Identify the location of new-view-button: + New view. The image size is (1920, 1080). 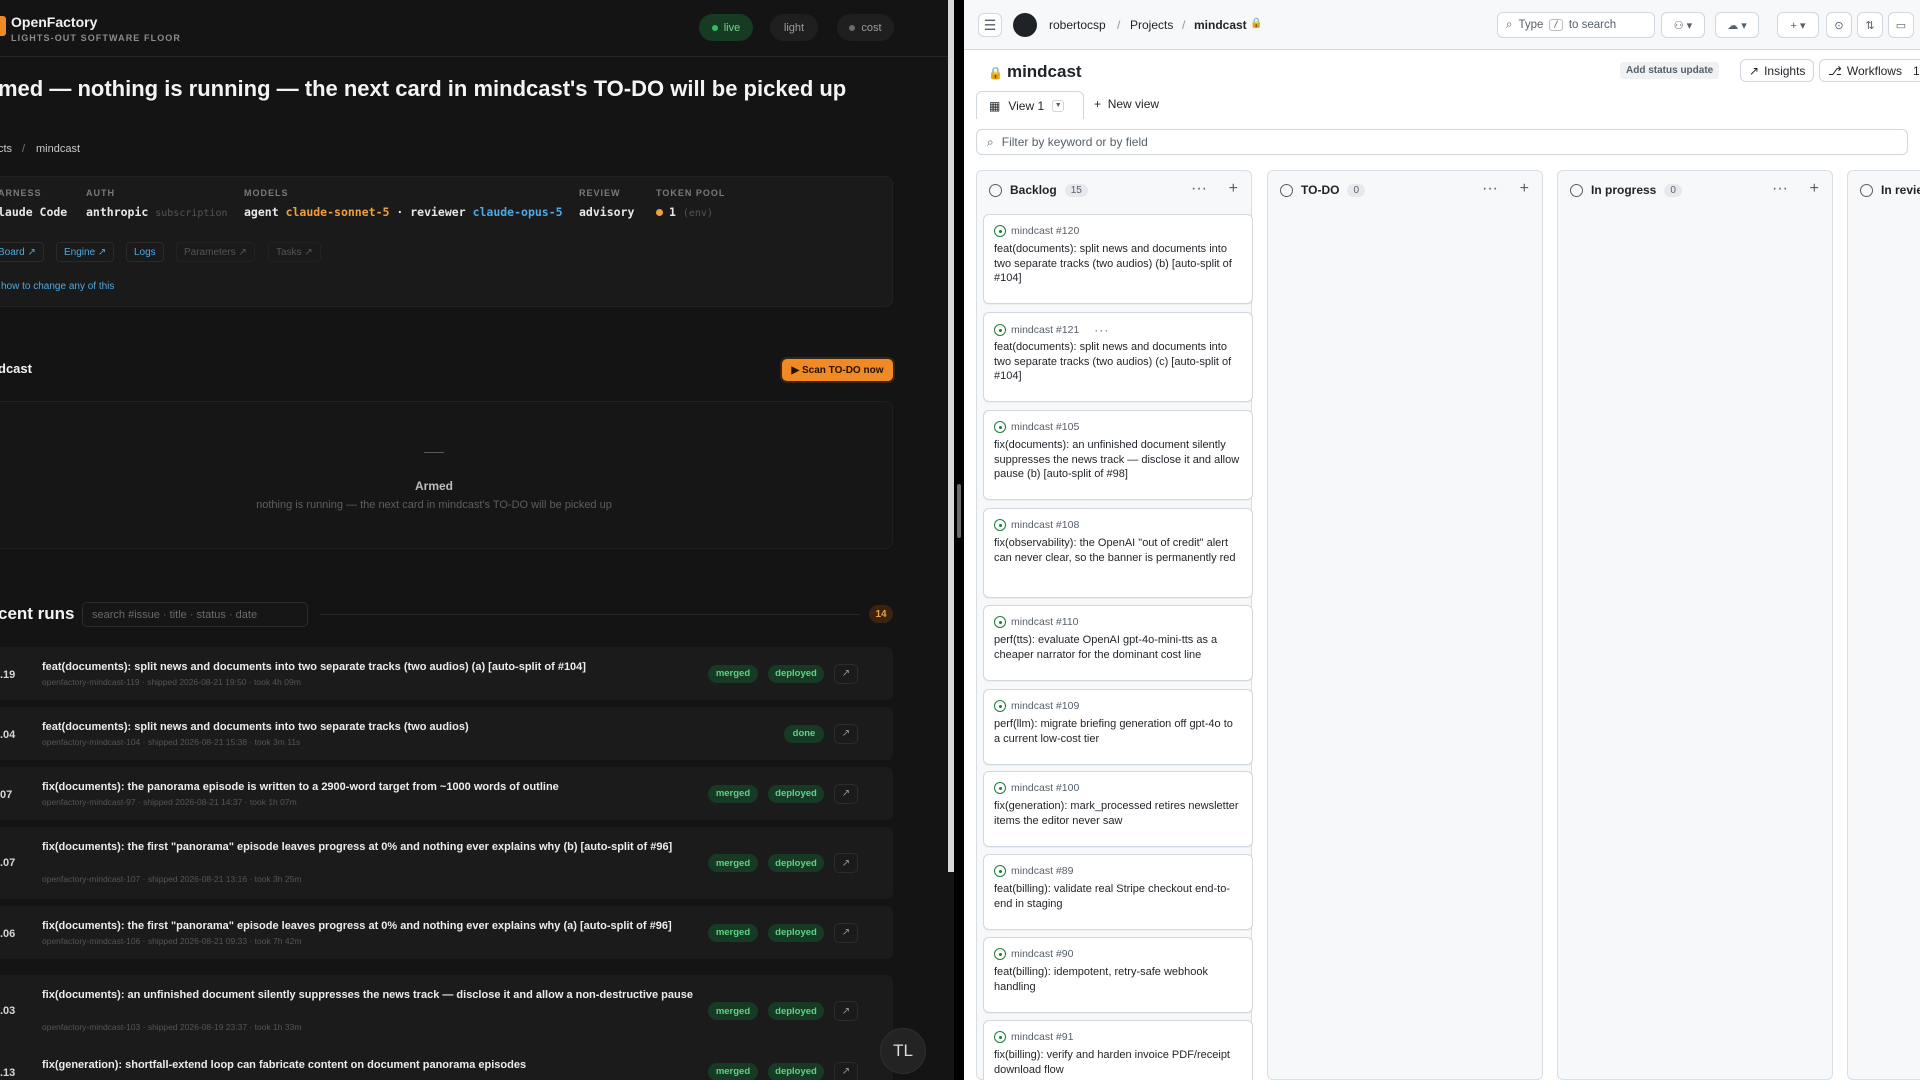
(1126, 104).